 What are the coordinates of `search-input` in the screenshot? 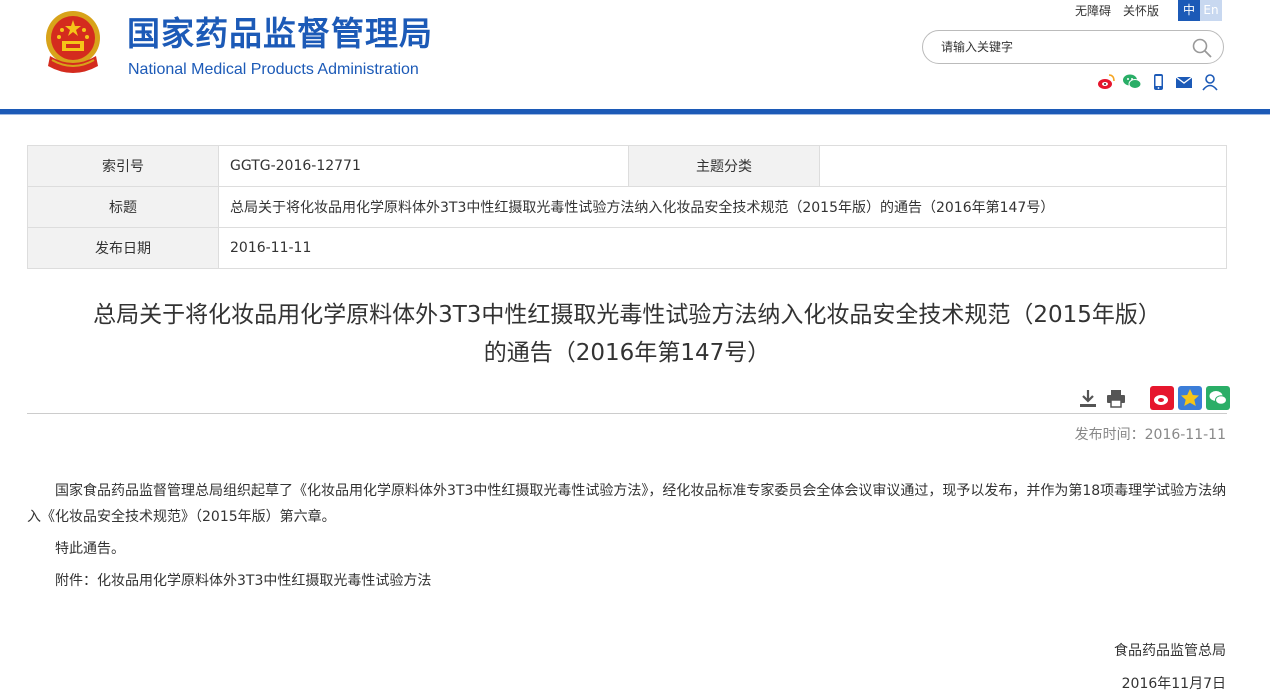 It's located at (1061, 47).